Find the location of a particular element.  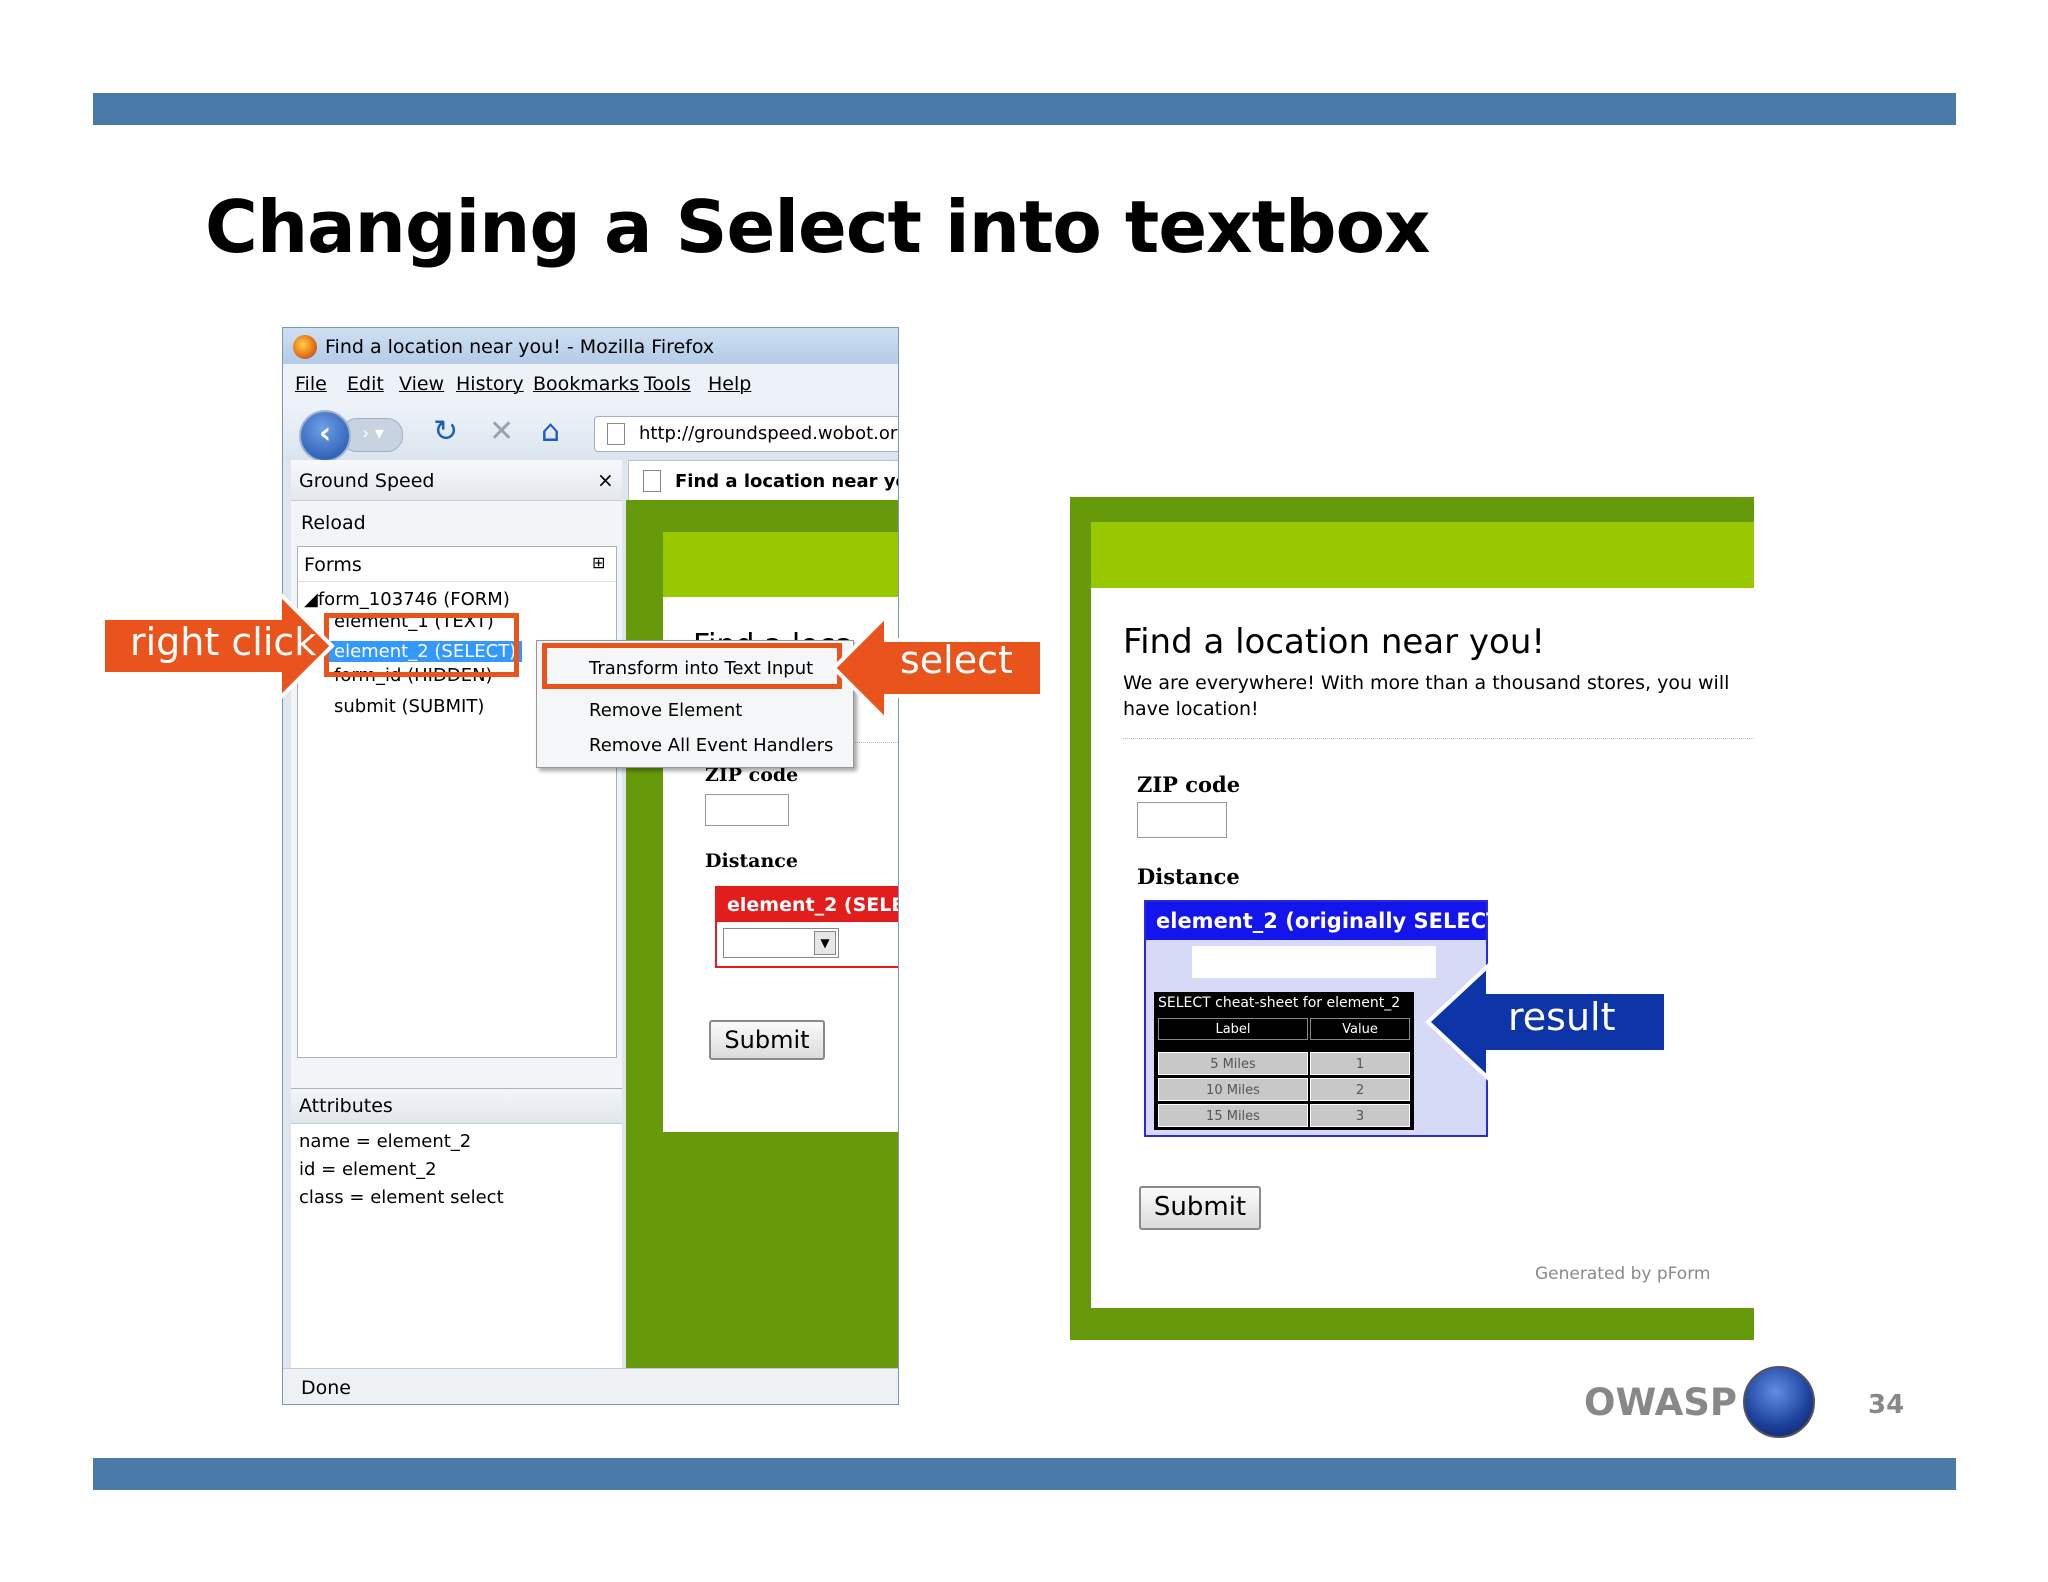

result-callout-label: result is located at coordinates (1562, 1017).